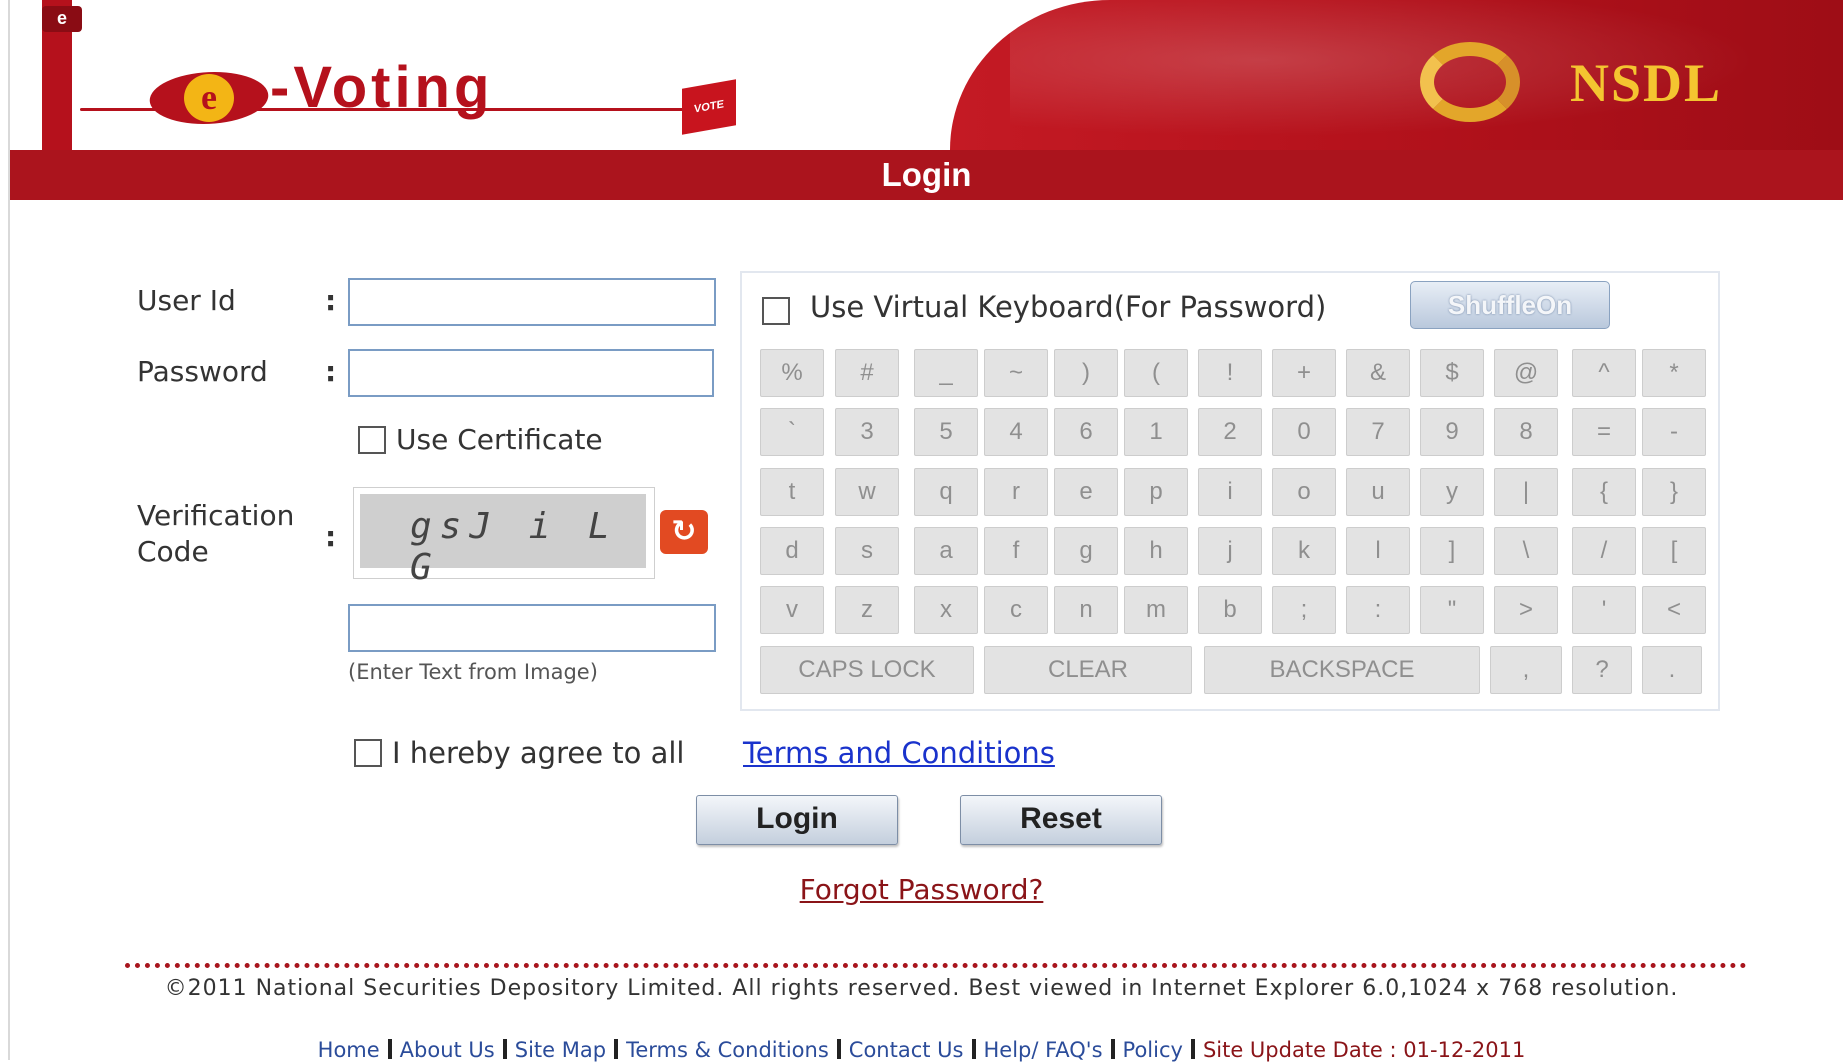  I want to click on vk-caps-lock-key: CAPS LOCK, so click(867, 670).